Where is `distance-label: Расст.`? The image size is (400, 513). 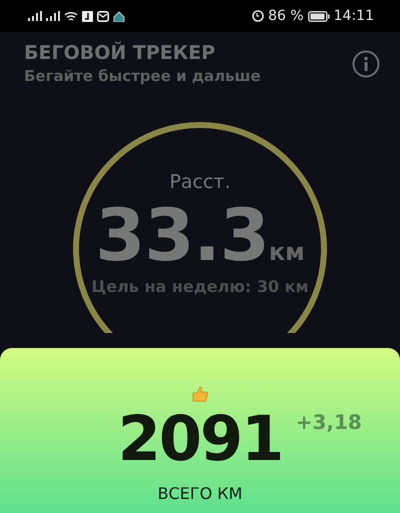
distance-label: Расст. is located at coordinates (200, 182).